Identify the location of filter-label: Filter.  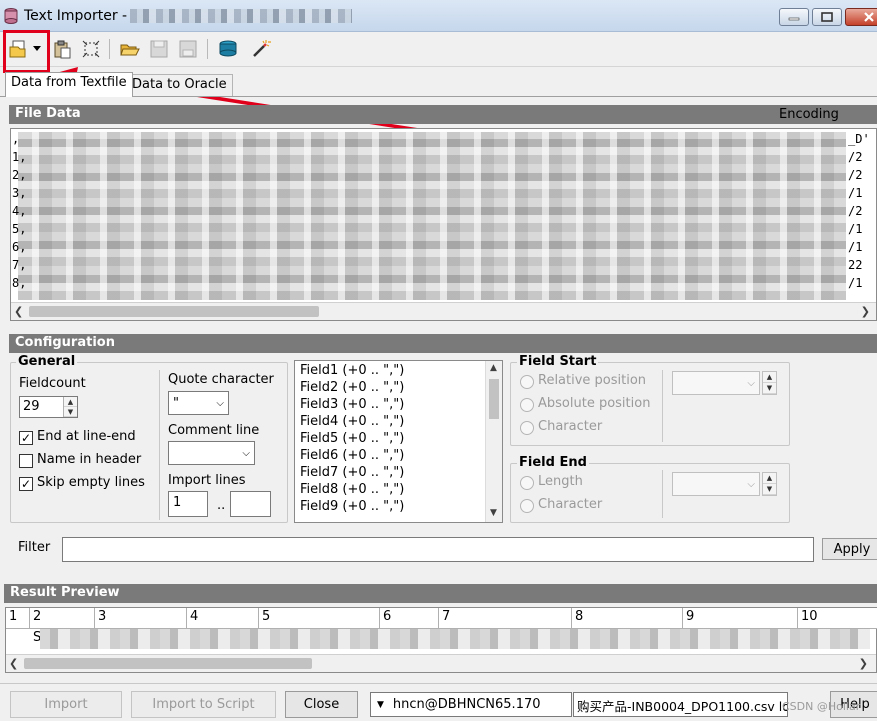
(34, 547).